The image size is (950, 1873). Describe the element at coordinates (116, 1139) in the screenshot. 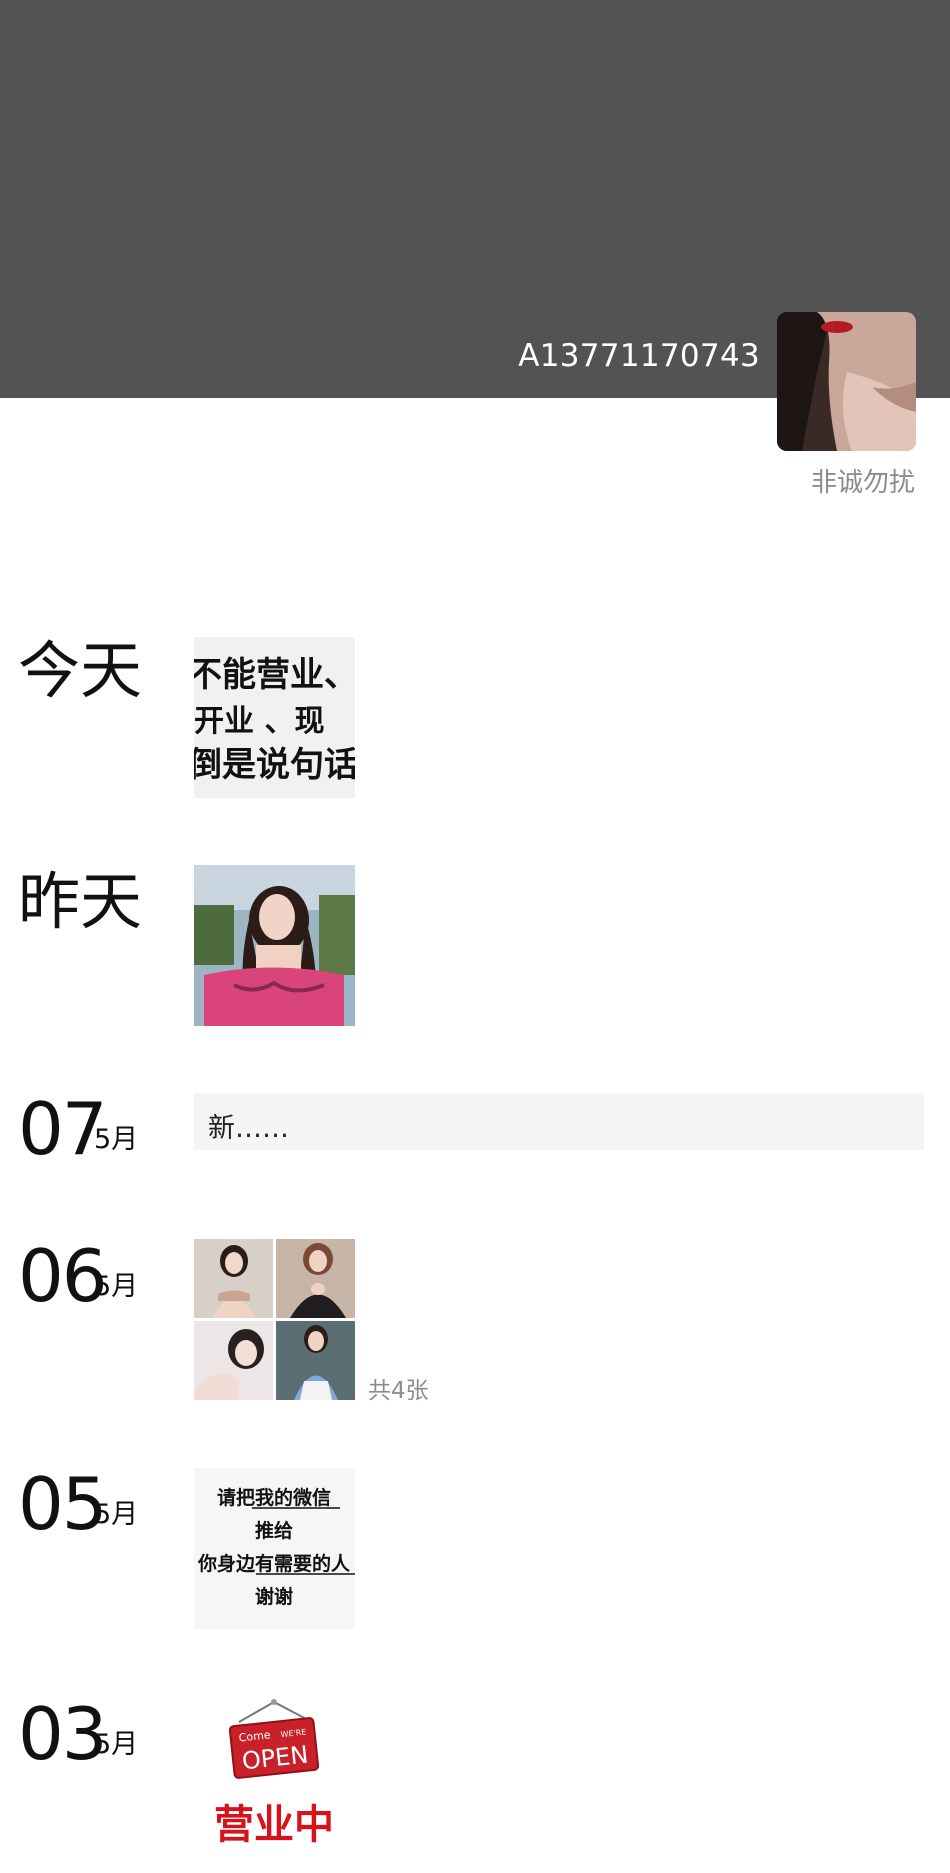

I see `post-month-07: 5月` at that location.